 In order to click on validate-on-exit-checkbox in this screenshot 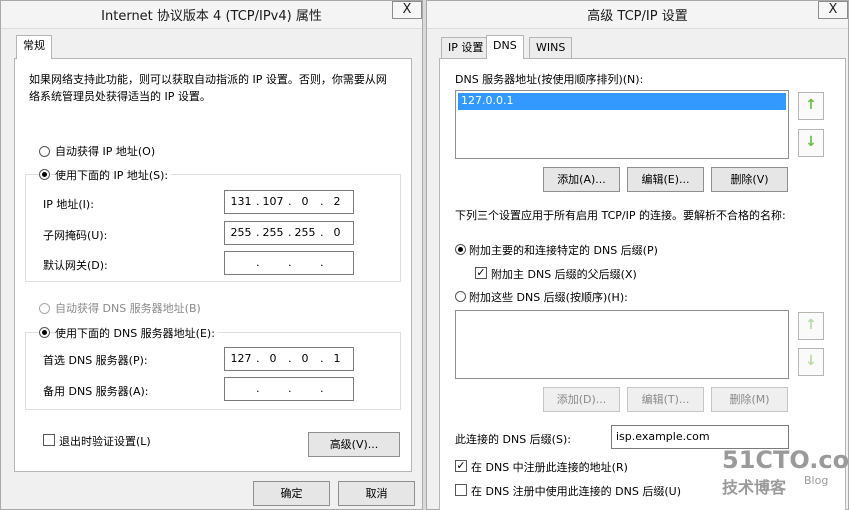, I will do `click(49, 440)`.